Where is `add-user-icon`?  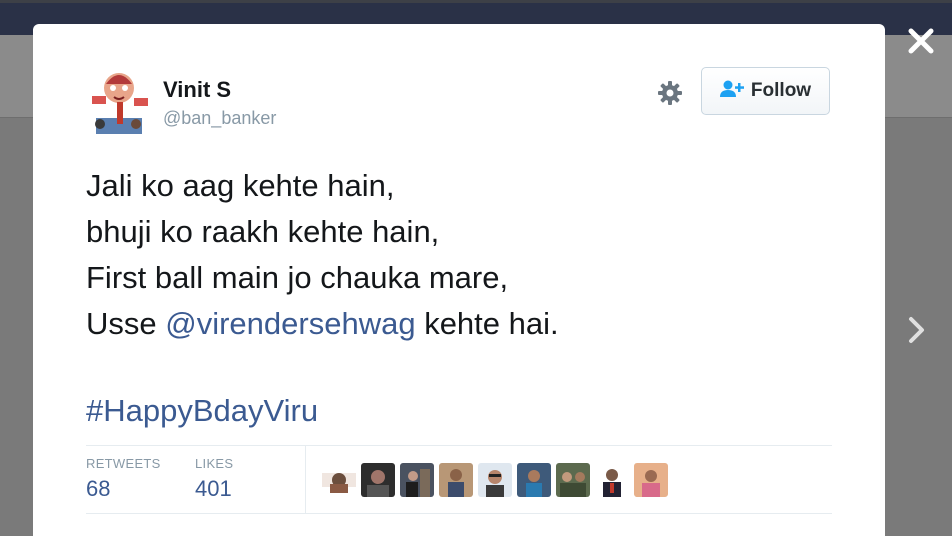
add-user-icon is located at coordinates (731, 91).